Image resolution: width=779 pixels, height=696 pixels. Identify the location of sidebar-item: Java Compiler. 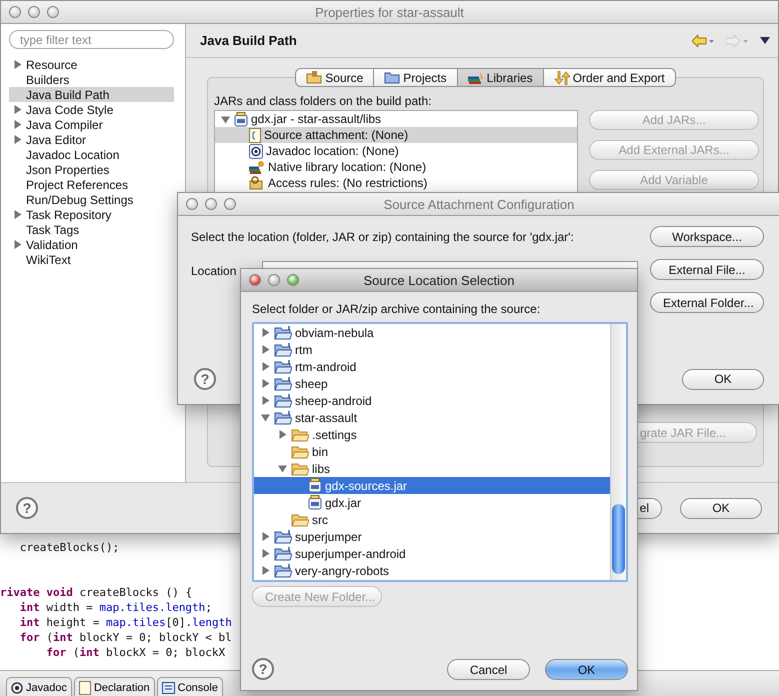
(91, 124).